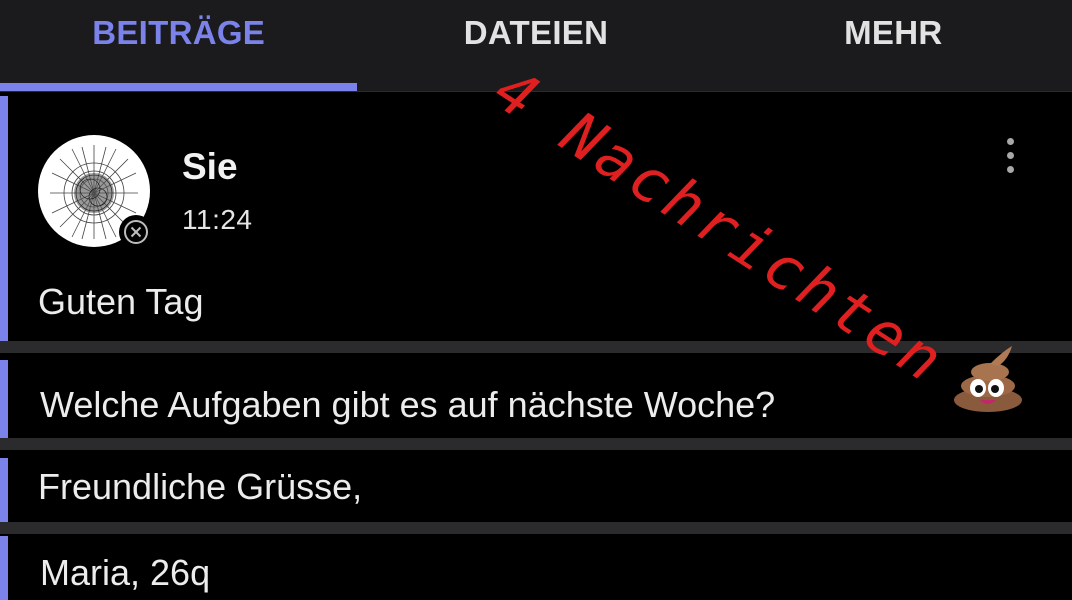  I want to click on tab-beitraege-label: BEITRÄGE, so click(179, 32).